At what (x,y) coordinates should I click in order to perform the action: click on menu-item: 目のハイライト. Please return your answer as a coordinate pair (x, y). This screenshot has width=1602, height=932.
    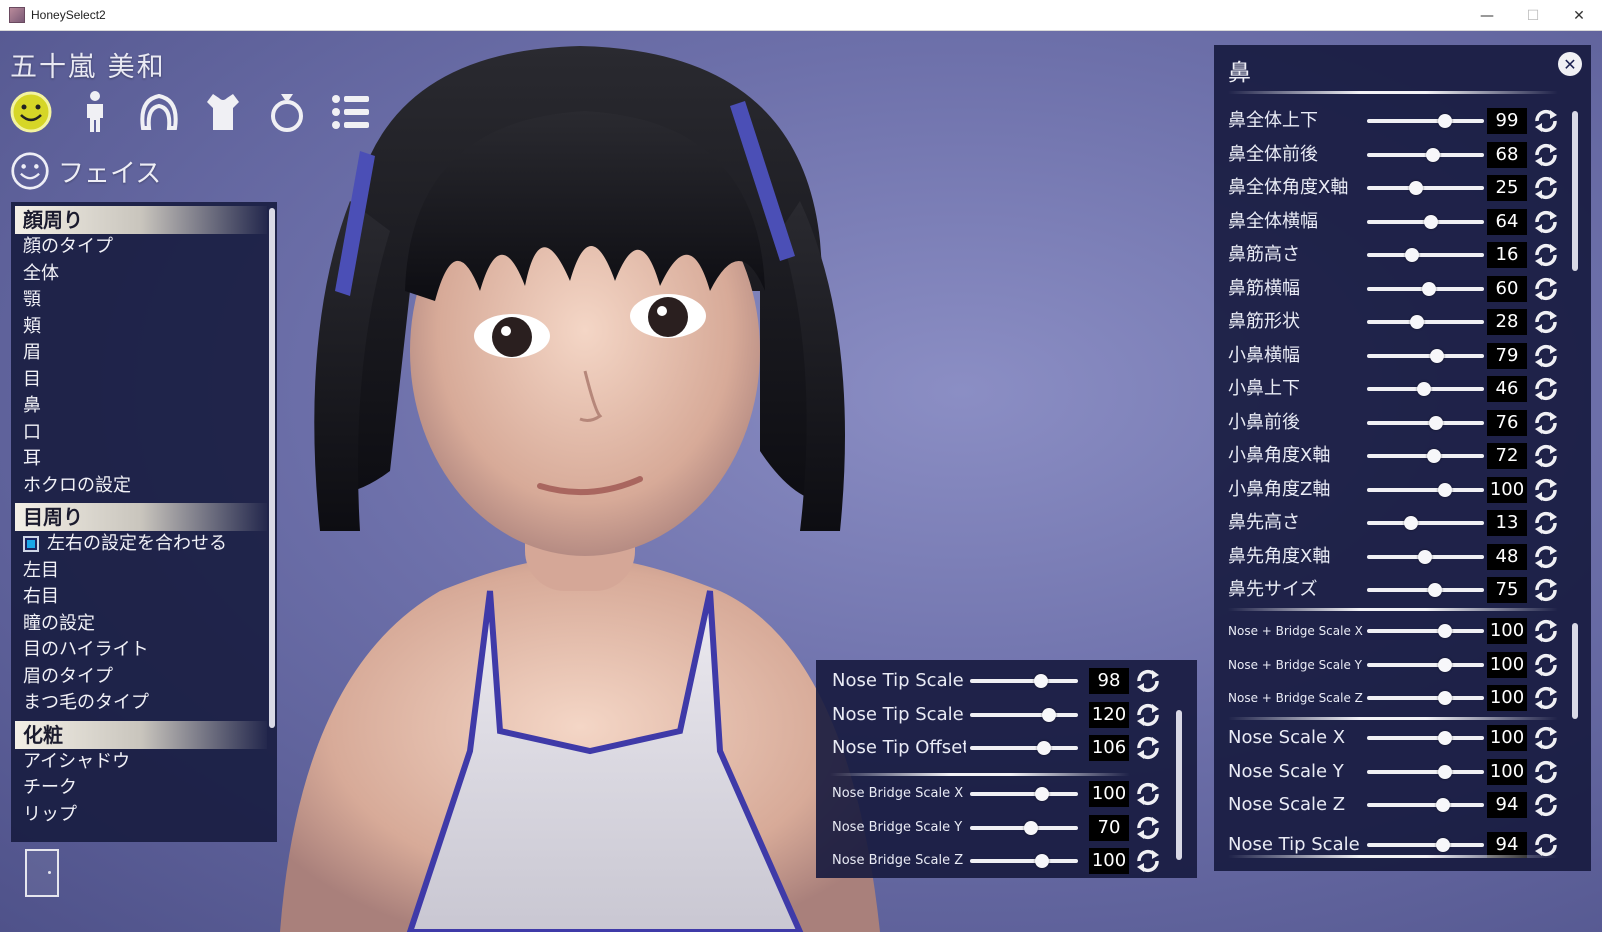
    Looking at the image, I should click on (144, 650).